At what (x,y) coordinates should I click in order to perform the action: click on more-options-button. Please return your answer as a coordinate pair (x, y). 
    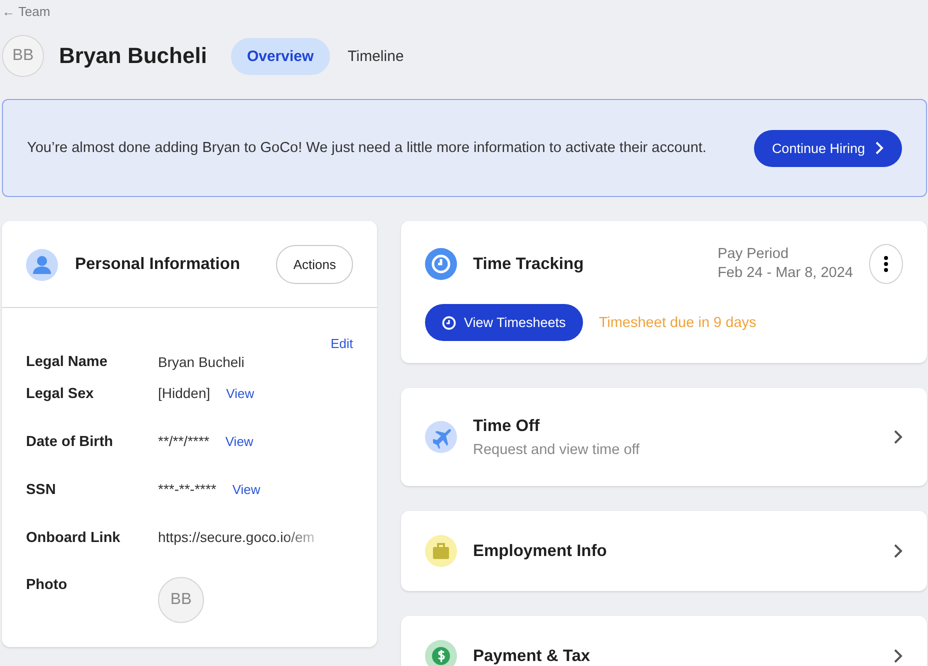
    Looking at the image, I should click on (886, 264).